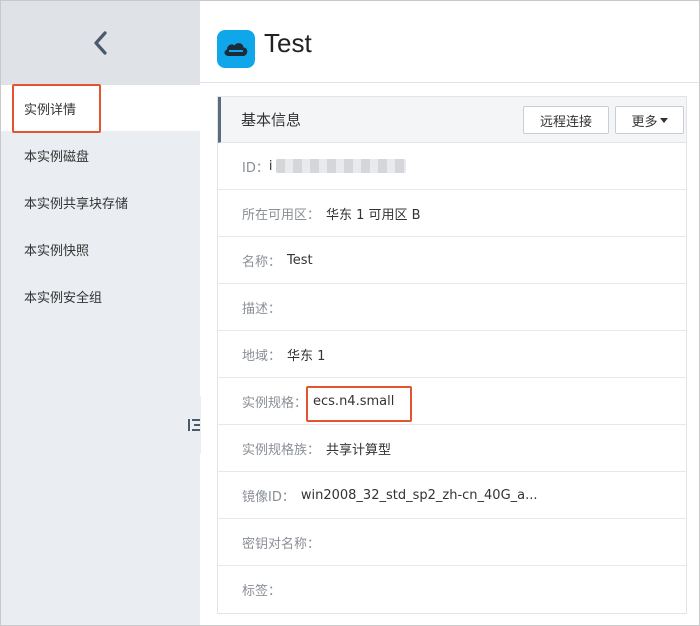 Image resolution: width=700 pixels, height=626 pixels. I want to click on sidebar-item-label: 本实例共享块存储, so click(76, 204).